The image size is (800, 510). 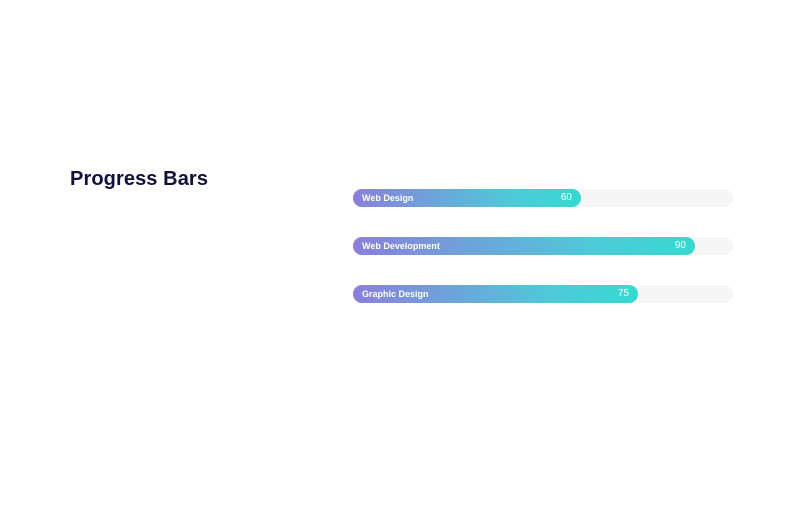 What do you see at coordinates (680, 245) in the screenshot?
I see `progress-value: 90` at bounding box center [680, 245].